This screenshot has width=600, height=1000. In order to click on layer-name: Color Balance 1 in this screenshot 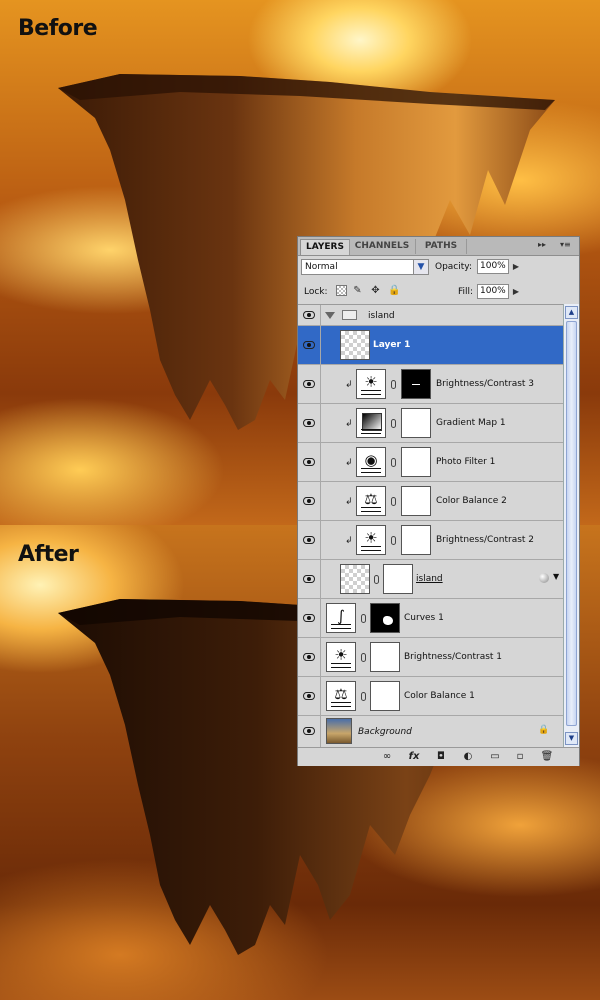, I will do `click(439, 696)`.